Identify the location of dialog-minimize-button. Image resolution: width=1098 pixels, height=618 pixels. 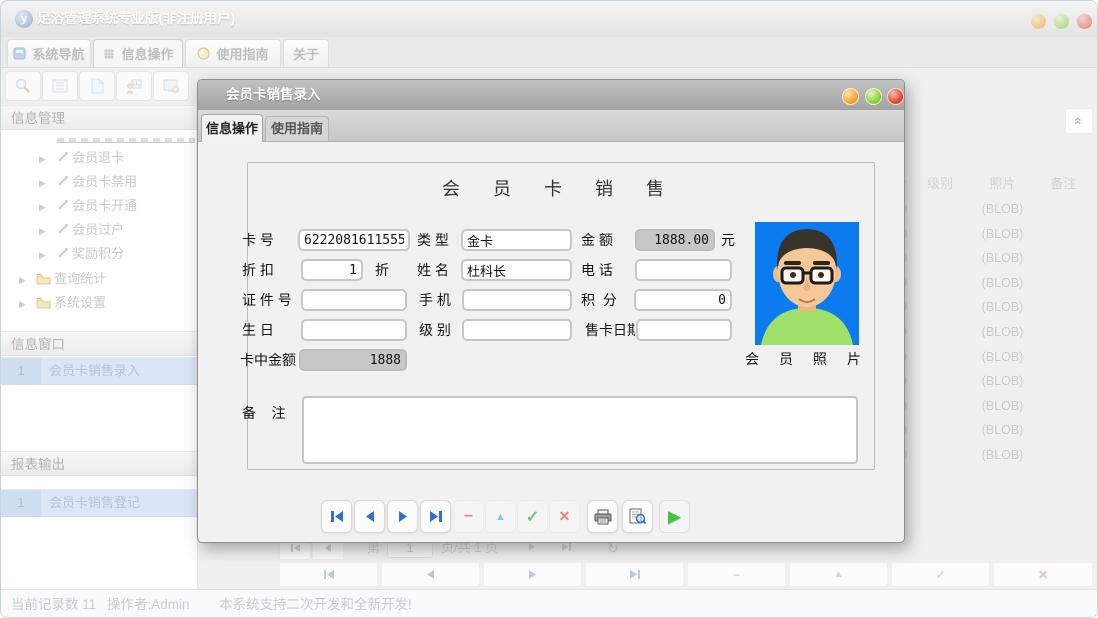
(850, 96).